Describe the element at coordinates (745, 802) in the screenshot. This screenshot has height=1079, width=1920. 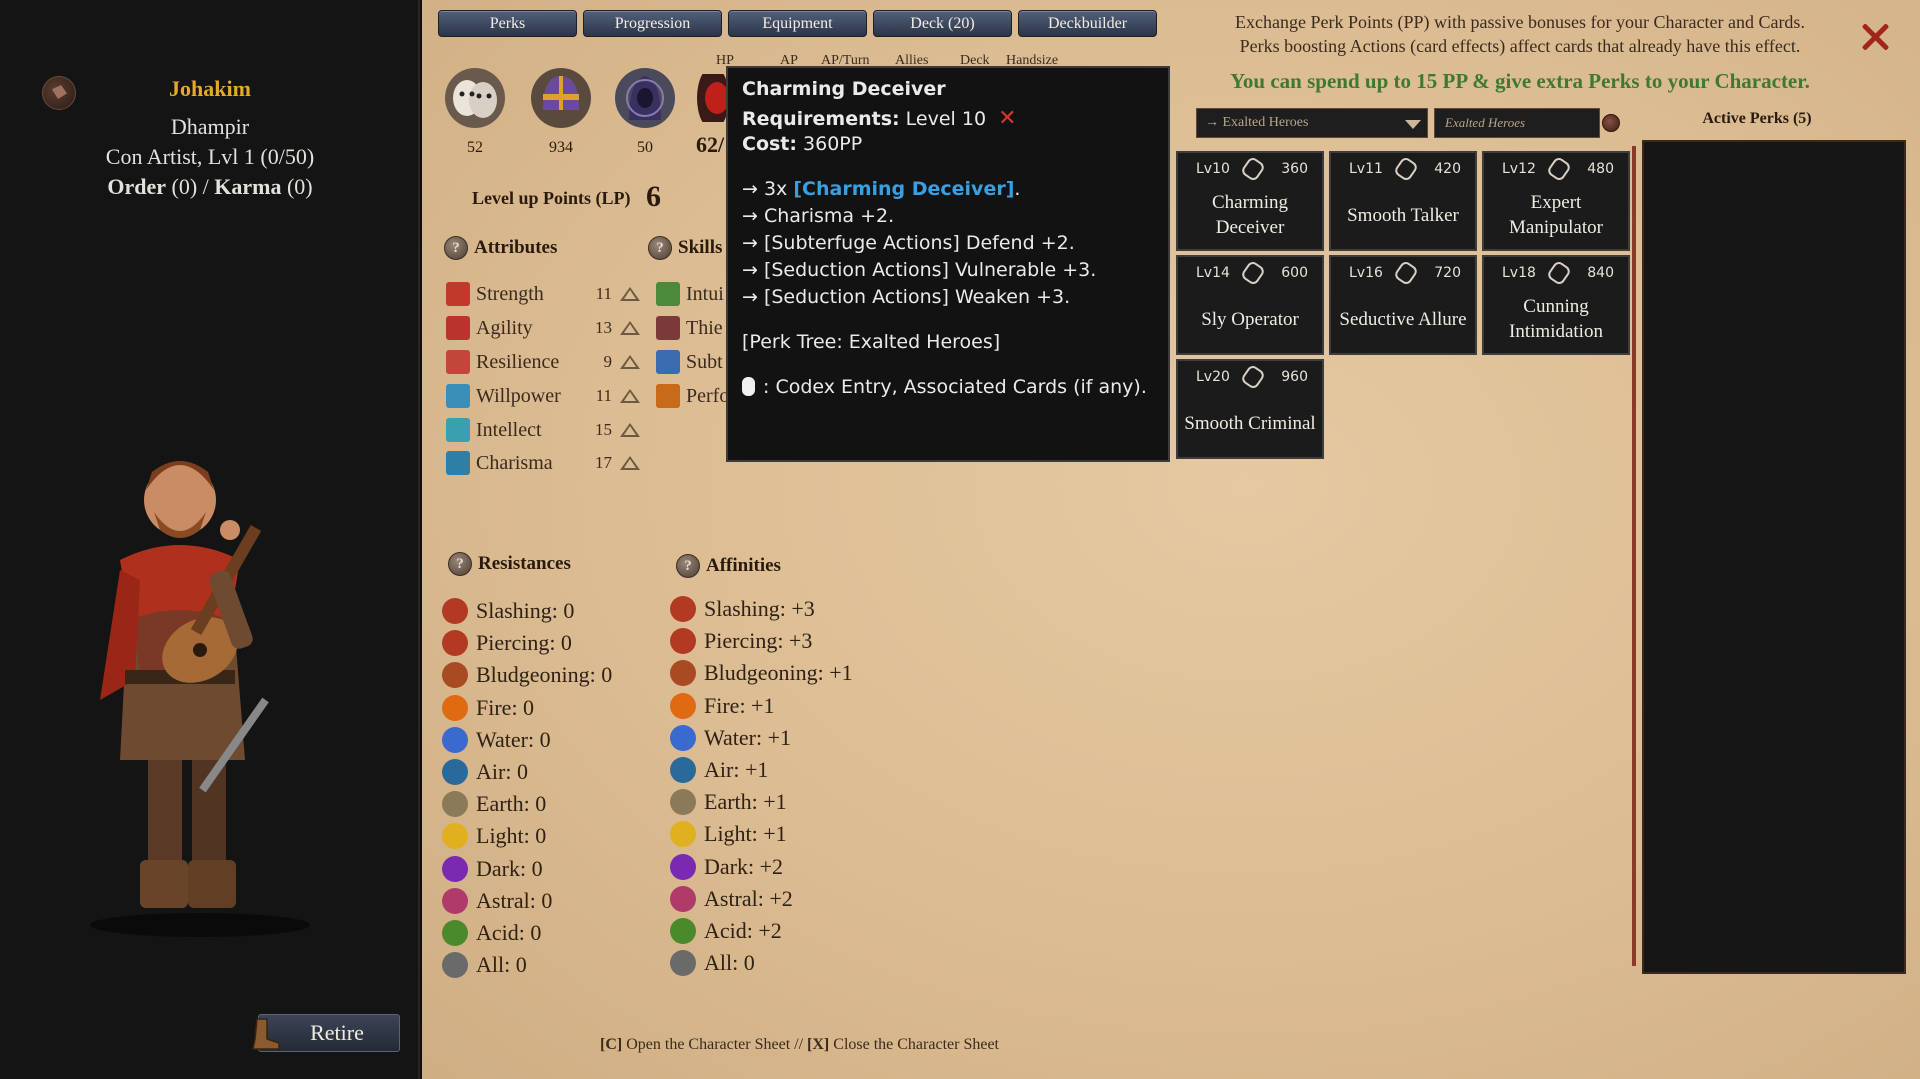
I see `affinity-value: Earth: +1` at that location.